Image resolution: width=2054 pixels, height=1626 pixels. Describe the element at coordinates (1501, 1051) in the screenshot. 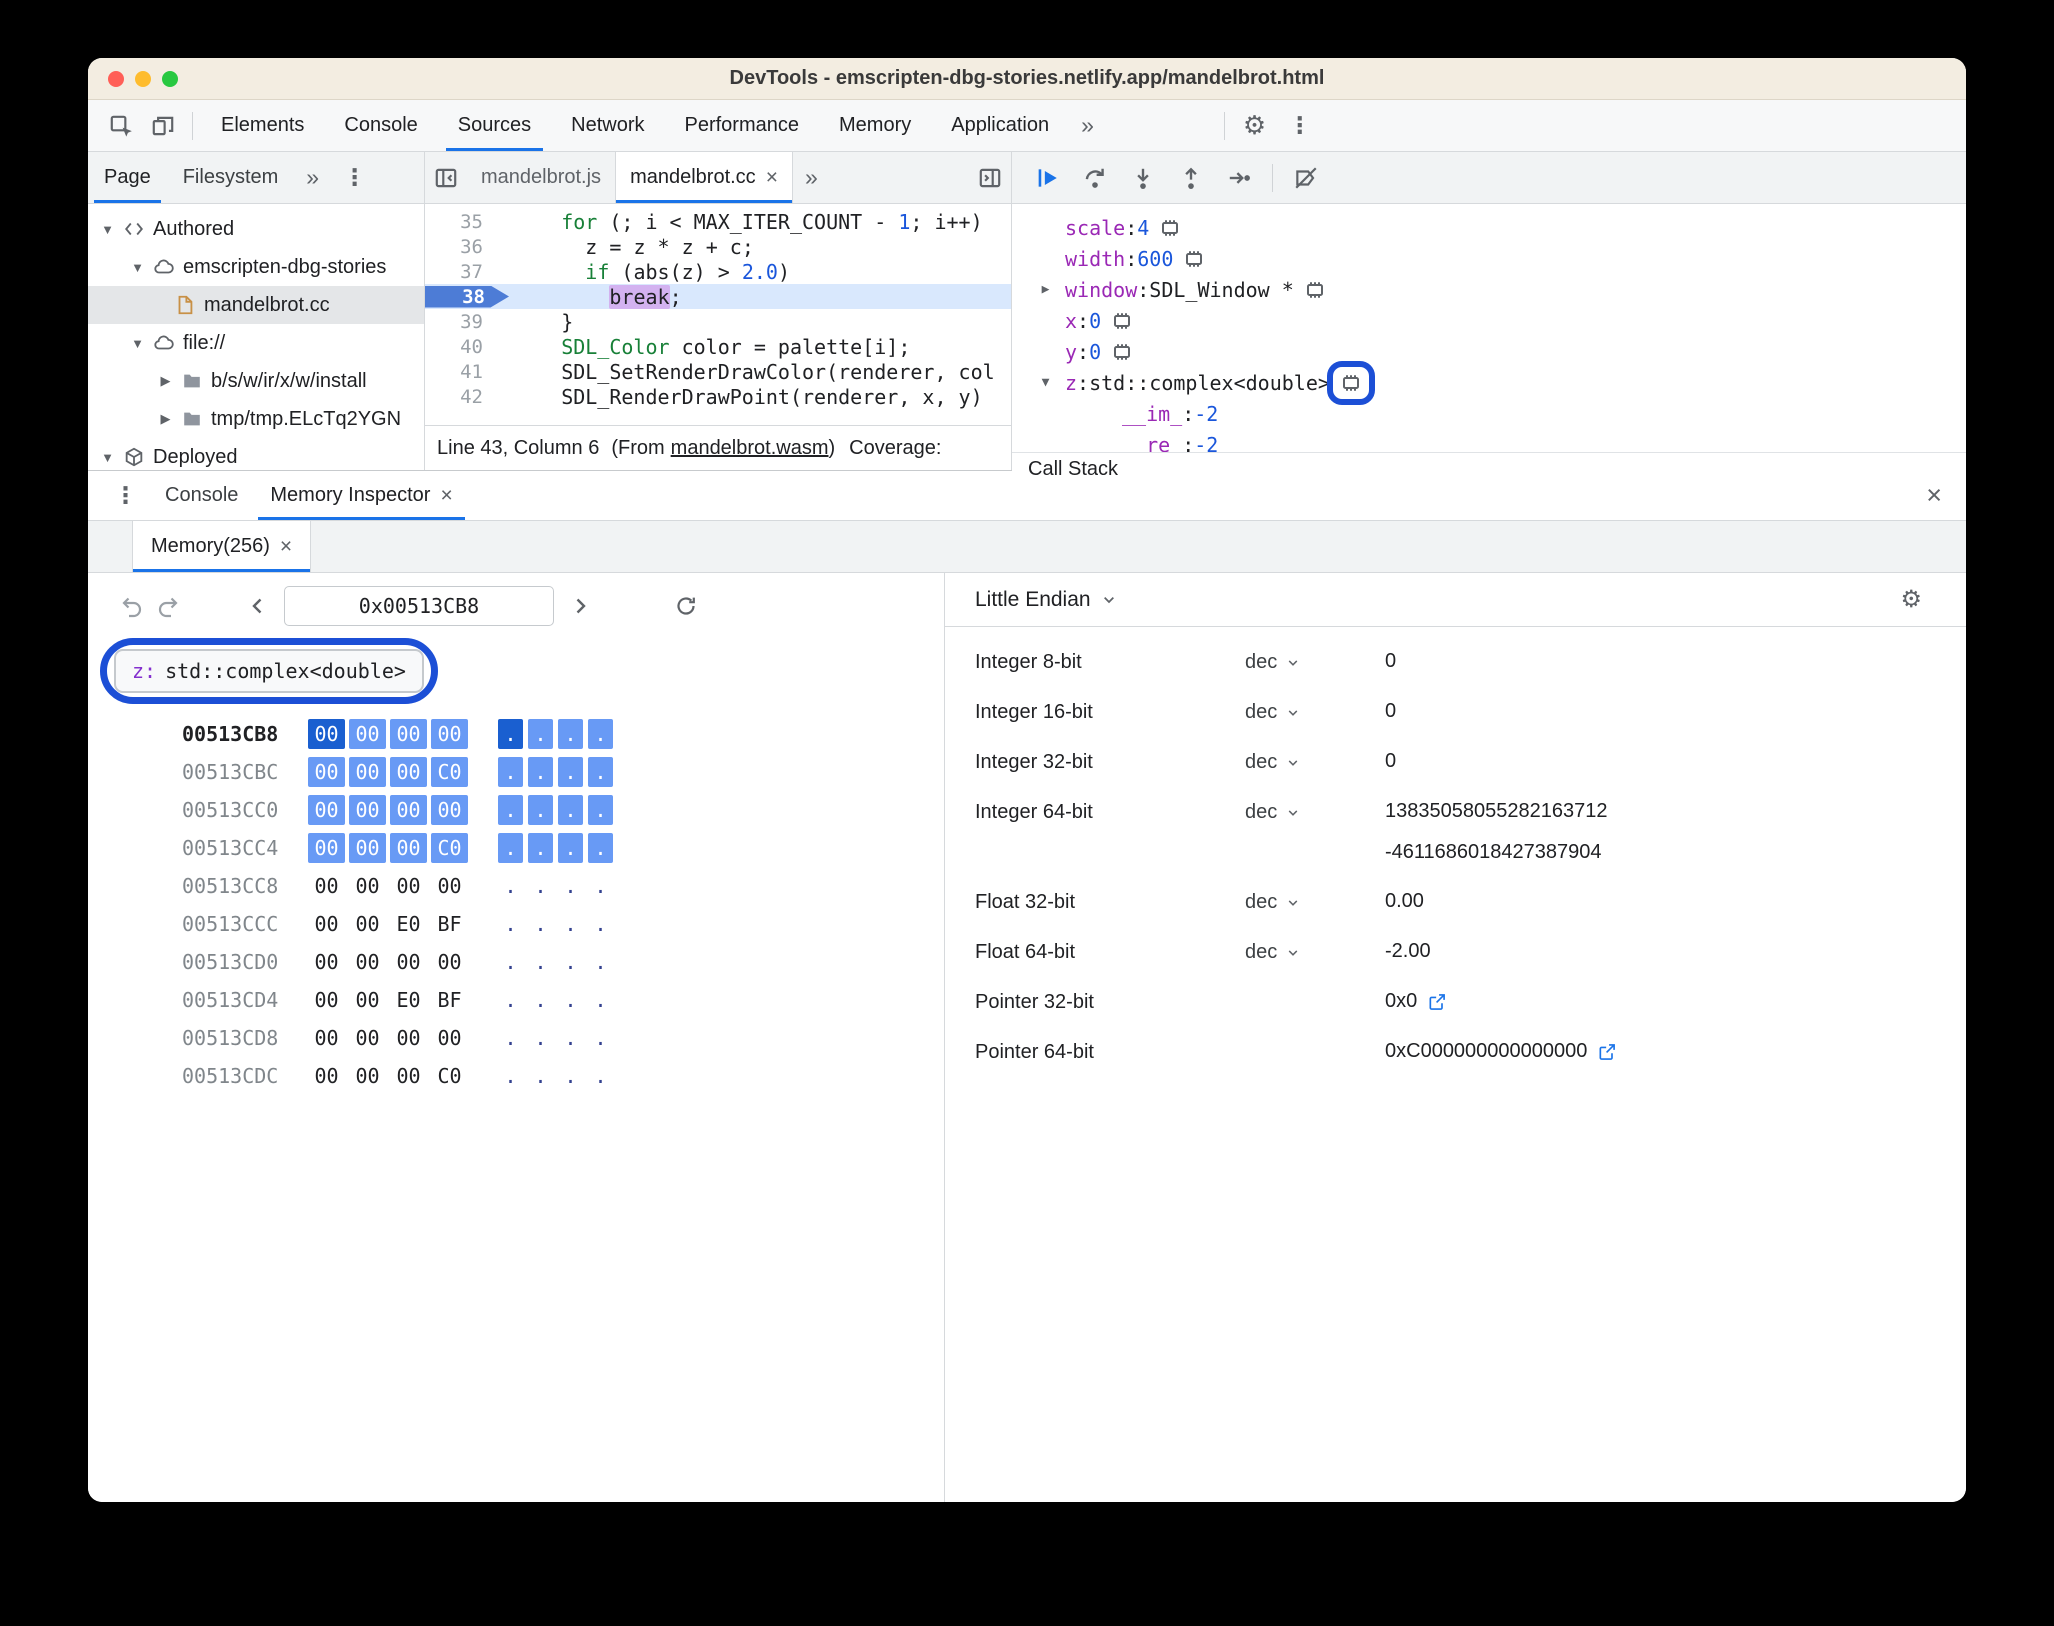

I see `interpretation-value: 0xC000000000000000` at that location.